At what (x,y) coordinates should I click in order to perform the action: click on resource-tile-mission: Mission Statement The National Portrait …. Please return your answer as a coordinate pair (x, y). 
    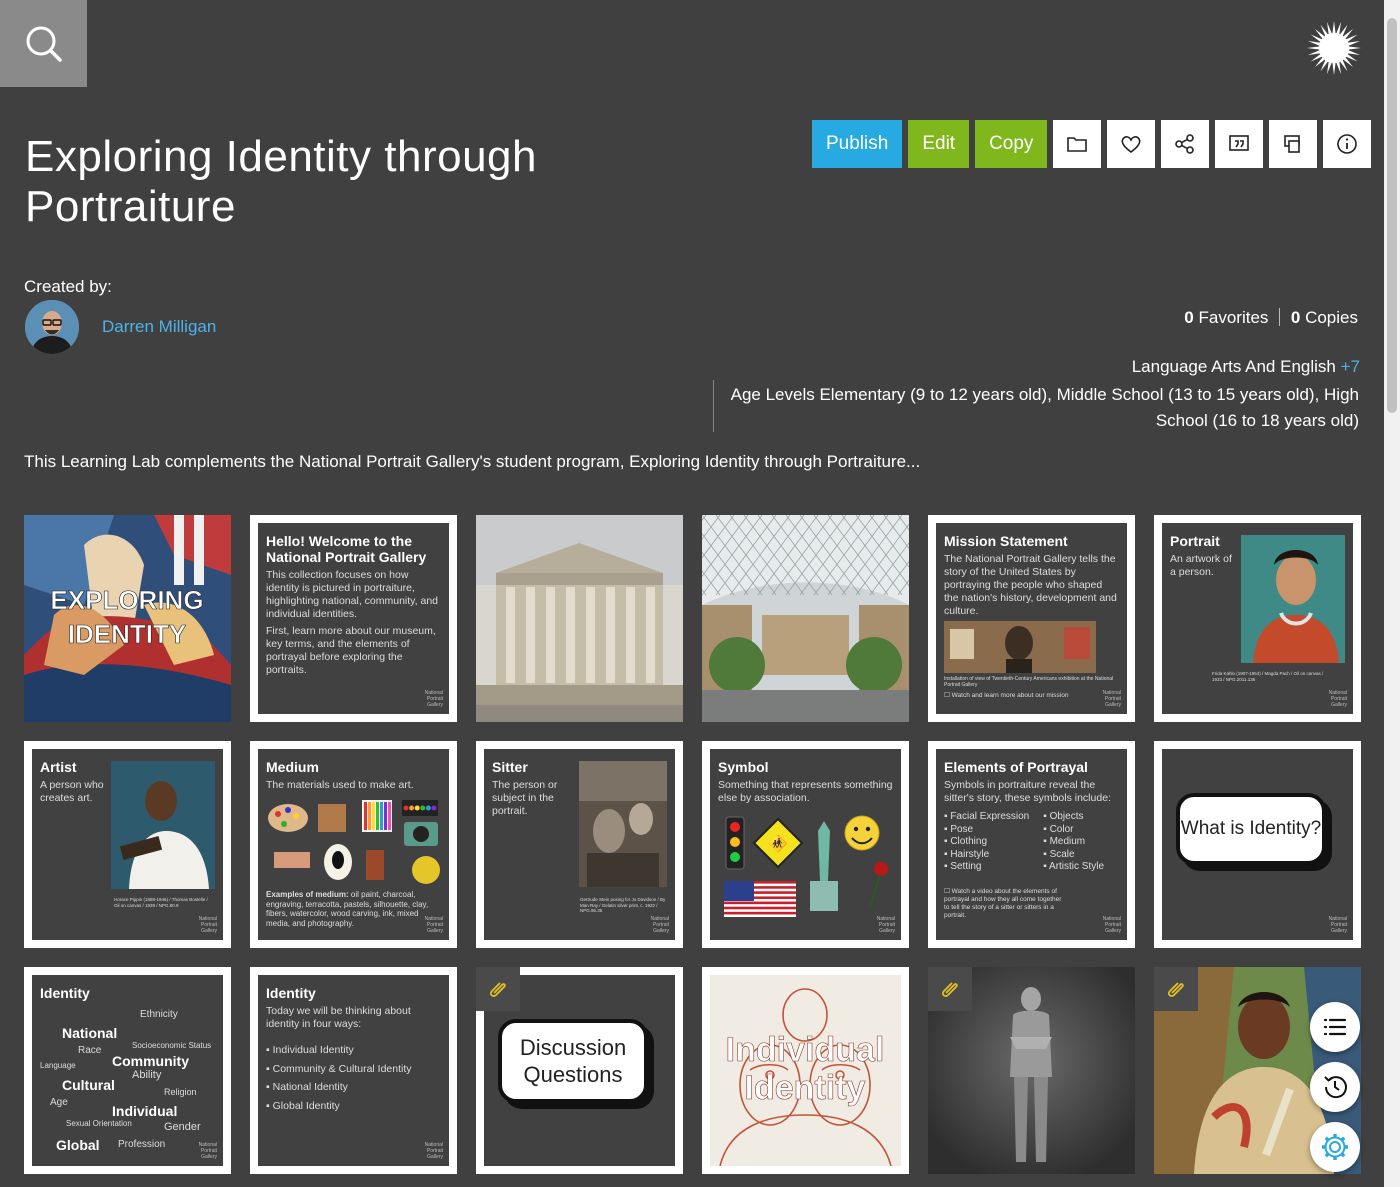
    Looking at the image, I should click on (1031, 618).